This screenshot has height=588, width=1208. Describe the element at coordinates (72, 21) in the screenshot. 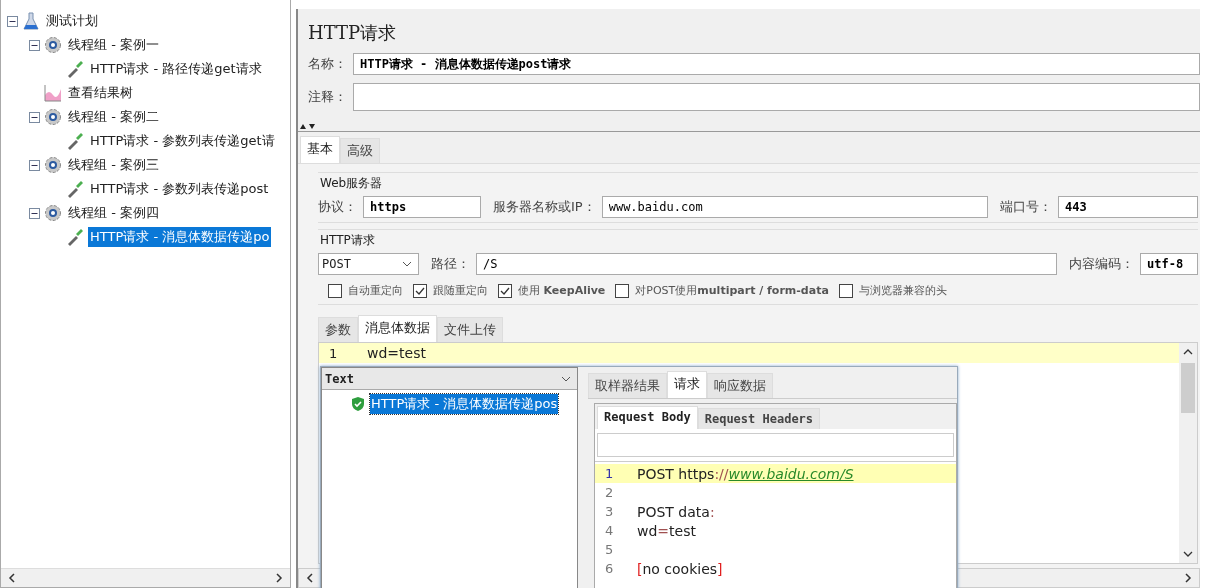

I see `tree-item: 测试计划` at that location.